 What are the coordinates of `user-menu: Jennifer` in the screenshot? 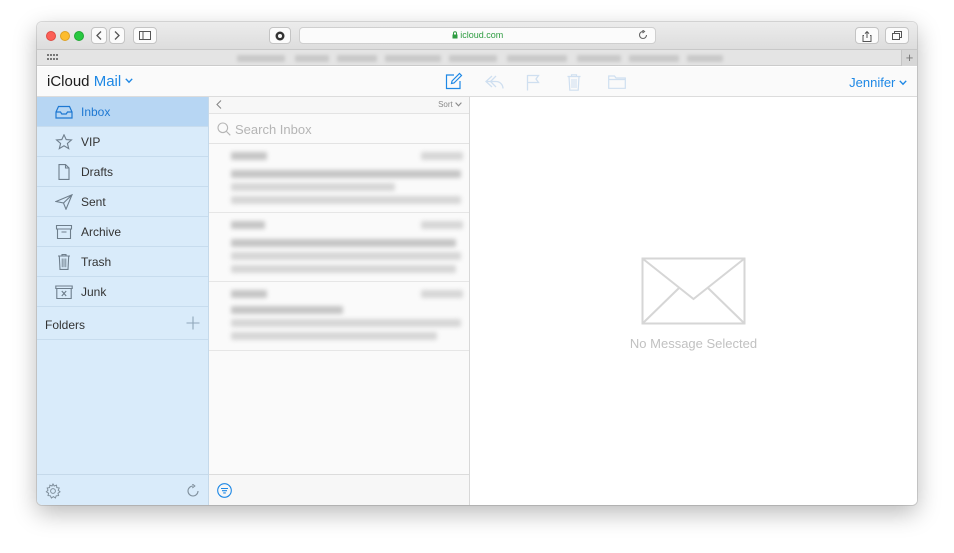 It's located at (878, 82).